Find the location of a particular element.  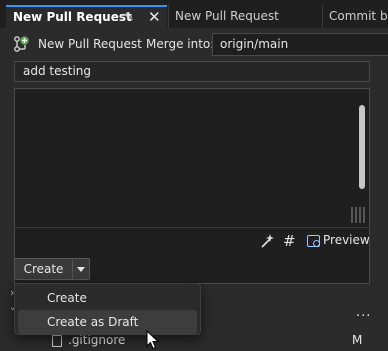

tab-new-pull-request: New Pull Request is located at coordinates (243, 16).